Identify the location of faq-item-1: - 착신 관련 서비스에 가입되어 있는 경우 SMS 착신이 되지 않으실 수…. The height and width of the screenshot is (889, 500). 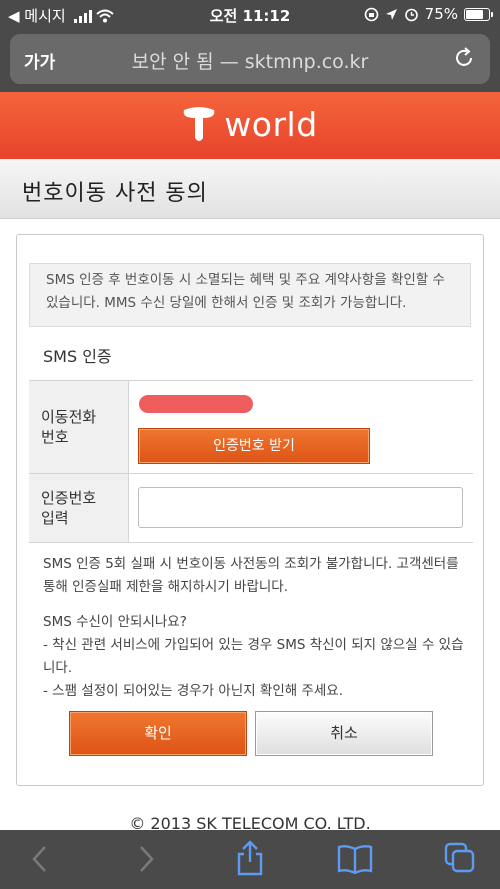
(253, 656).